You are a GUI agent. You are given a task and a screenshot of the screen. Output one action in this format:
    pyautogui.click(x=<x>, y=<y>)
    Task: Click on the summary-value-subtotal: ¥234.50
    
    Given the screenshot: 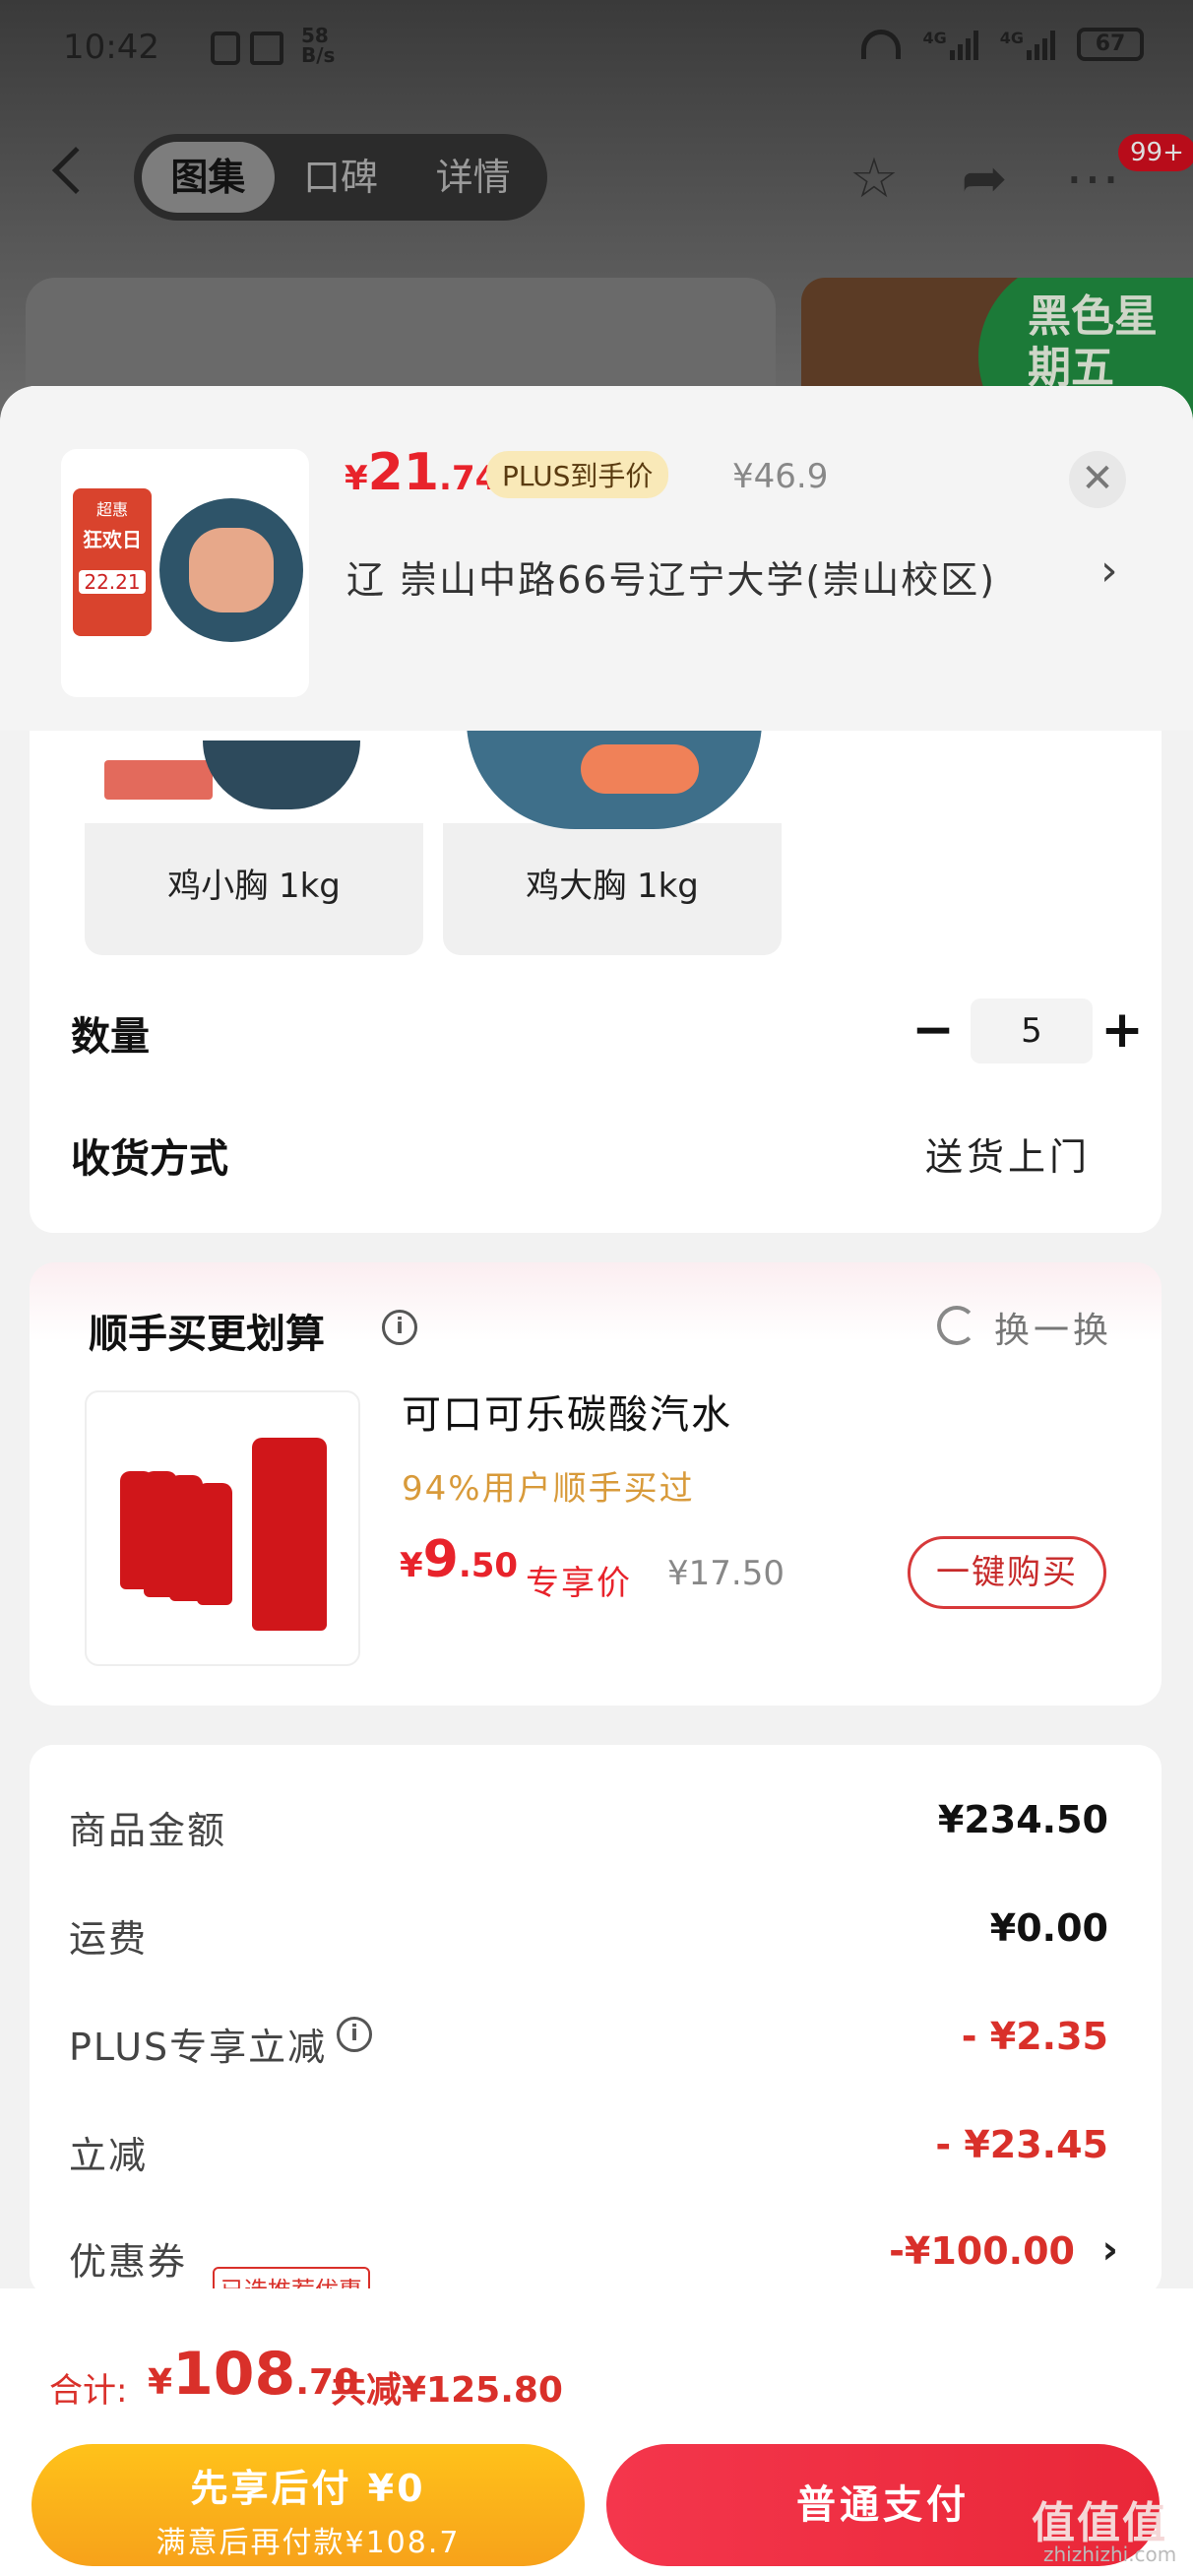 What is the action you would take?
    pyautogui.click(x=1022, y=1819)
    